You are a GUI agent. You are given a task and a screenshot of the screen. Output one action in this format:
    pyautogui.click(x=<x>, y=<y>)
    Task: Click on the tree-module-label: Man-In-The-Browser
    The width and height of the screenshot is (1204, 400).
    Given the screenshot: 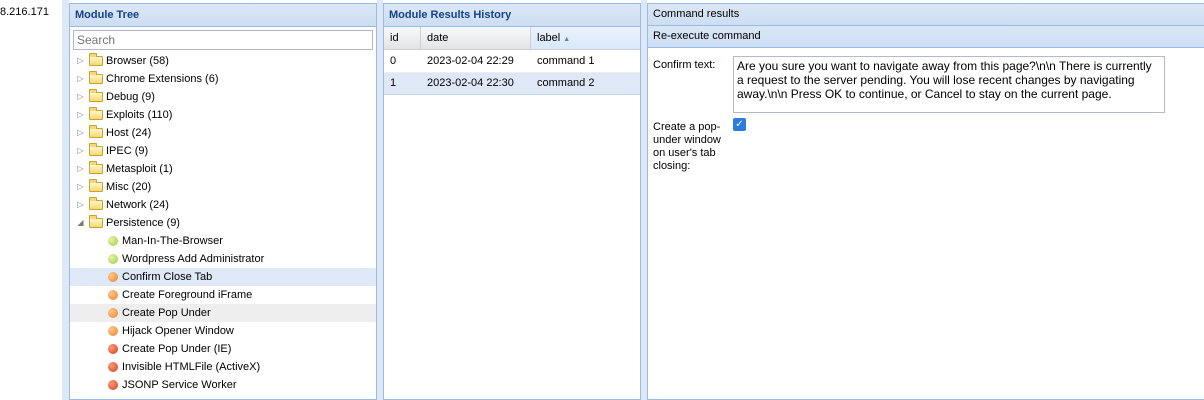 What is the action you would take?
    pyautogui.click(x=172, y=241)
    